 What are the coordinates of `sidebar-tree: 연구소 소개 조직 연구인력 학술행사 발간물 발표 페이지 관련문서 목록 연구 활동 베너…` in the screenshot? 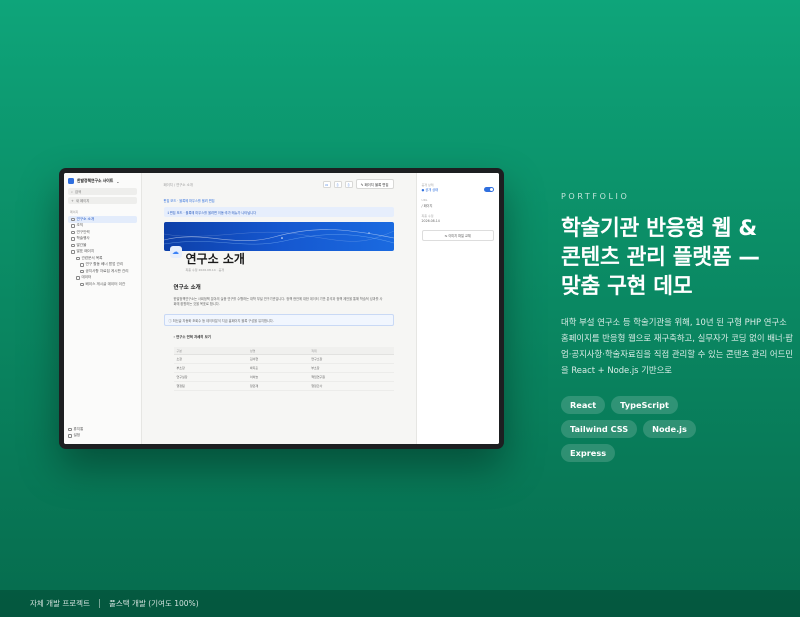 It's located at (102, 252).